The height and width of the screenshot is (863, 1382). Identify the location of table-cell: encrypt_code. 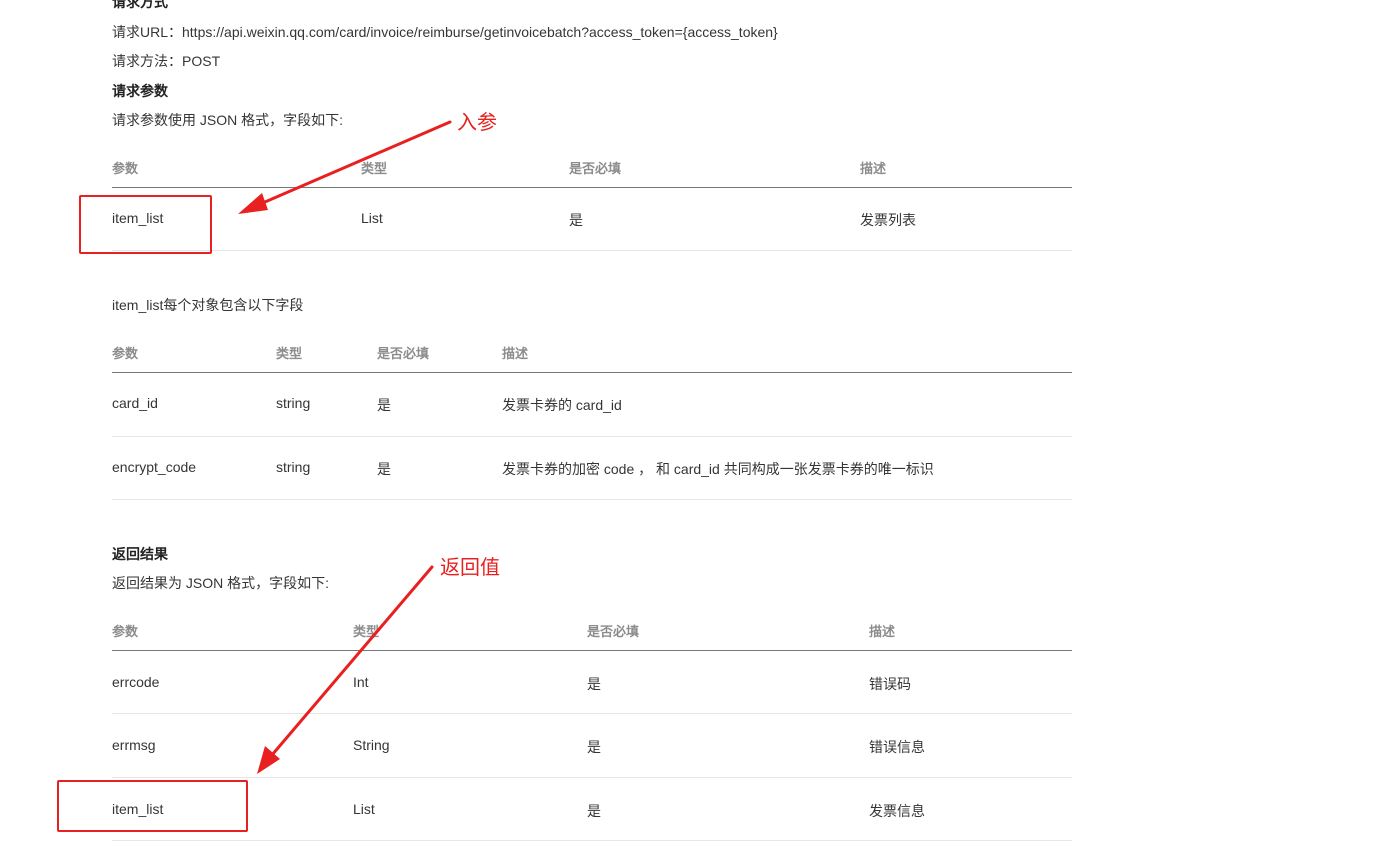
(154, 467).